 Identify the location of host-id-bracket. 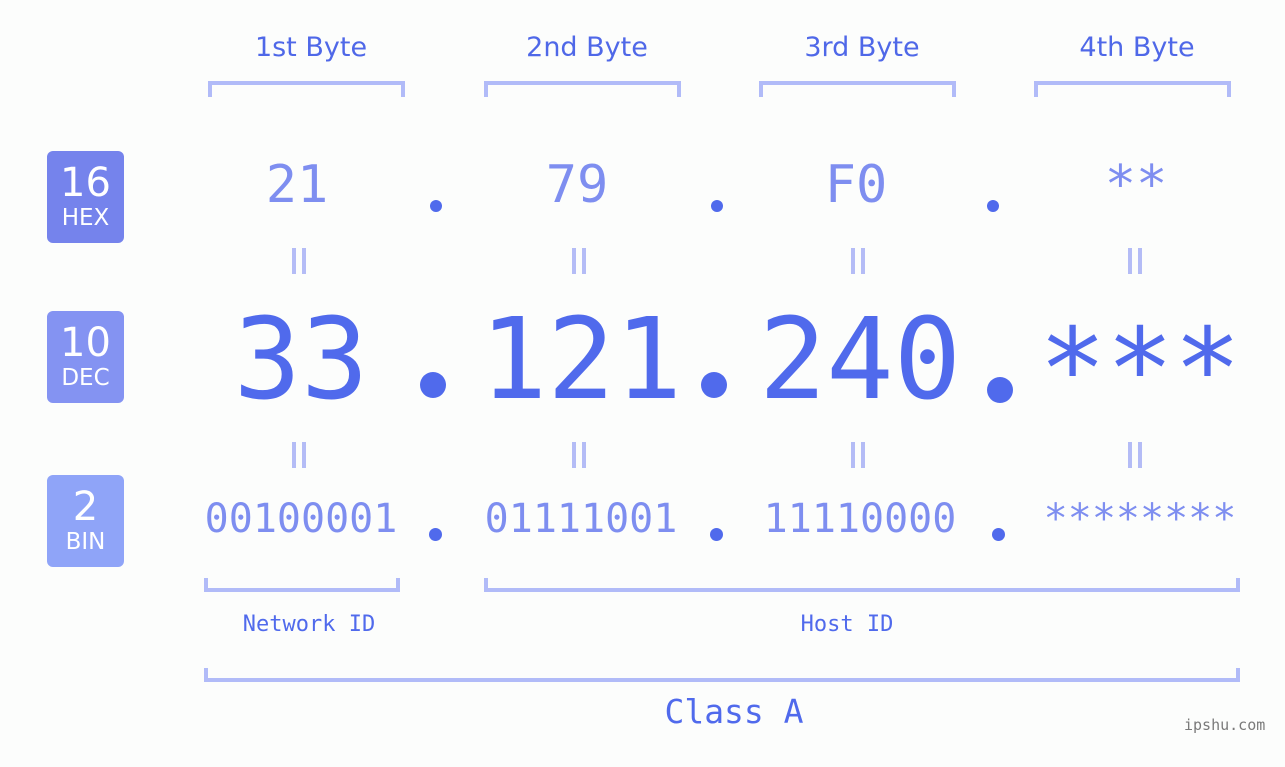
(862, 585).